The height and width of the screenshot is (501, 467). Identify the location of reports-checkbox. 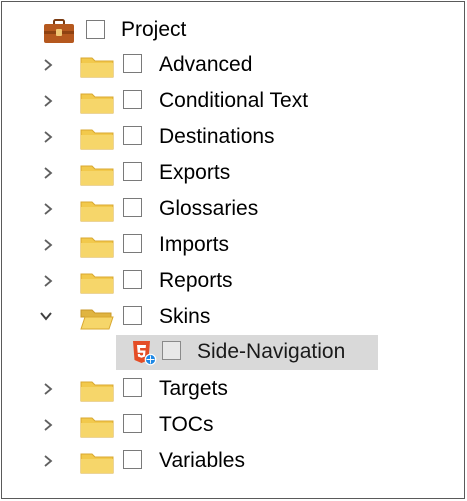
(132, 279).